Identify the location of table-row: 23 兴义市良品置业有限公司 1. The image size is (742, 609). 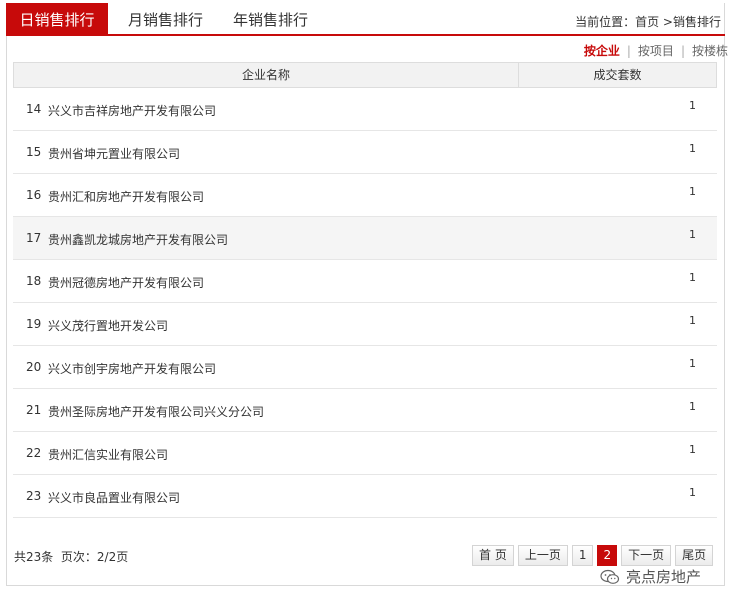
(365, 496).